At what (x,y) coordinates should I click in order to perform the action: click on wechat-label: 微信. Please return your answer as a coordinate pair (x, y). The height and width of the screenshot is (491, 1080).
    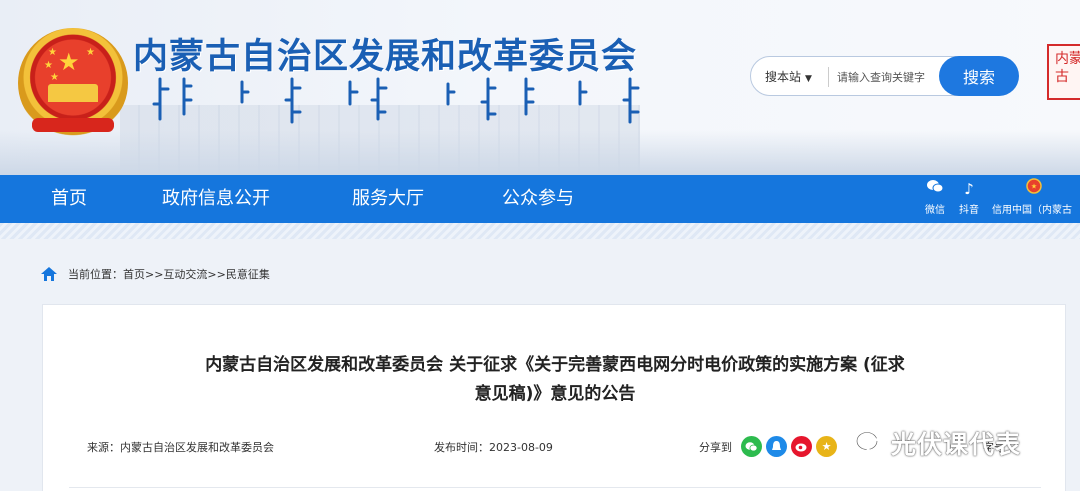
    Looking at the image, I should click on (935, 210).